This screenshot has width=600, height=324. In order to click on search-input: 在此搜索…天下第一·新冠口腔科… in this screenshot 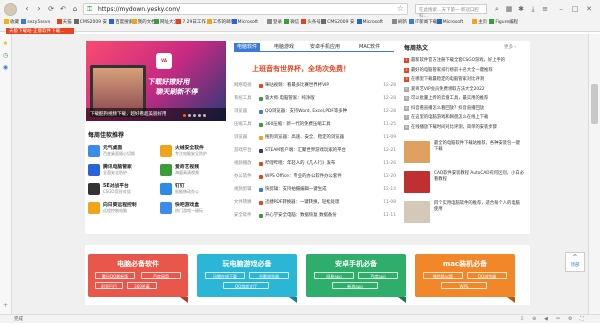, I will do `click(451, 11)`.